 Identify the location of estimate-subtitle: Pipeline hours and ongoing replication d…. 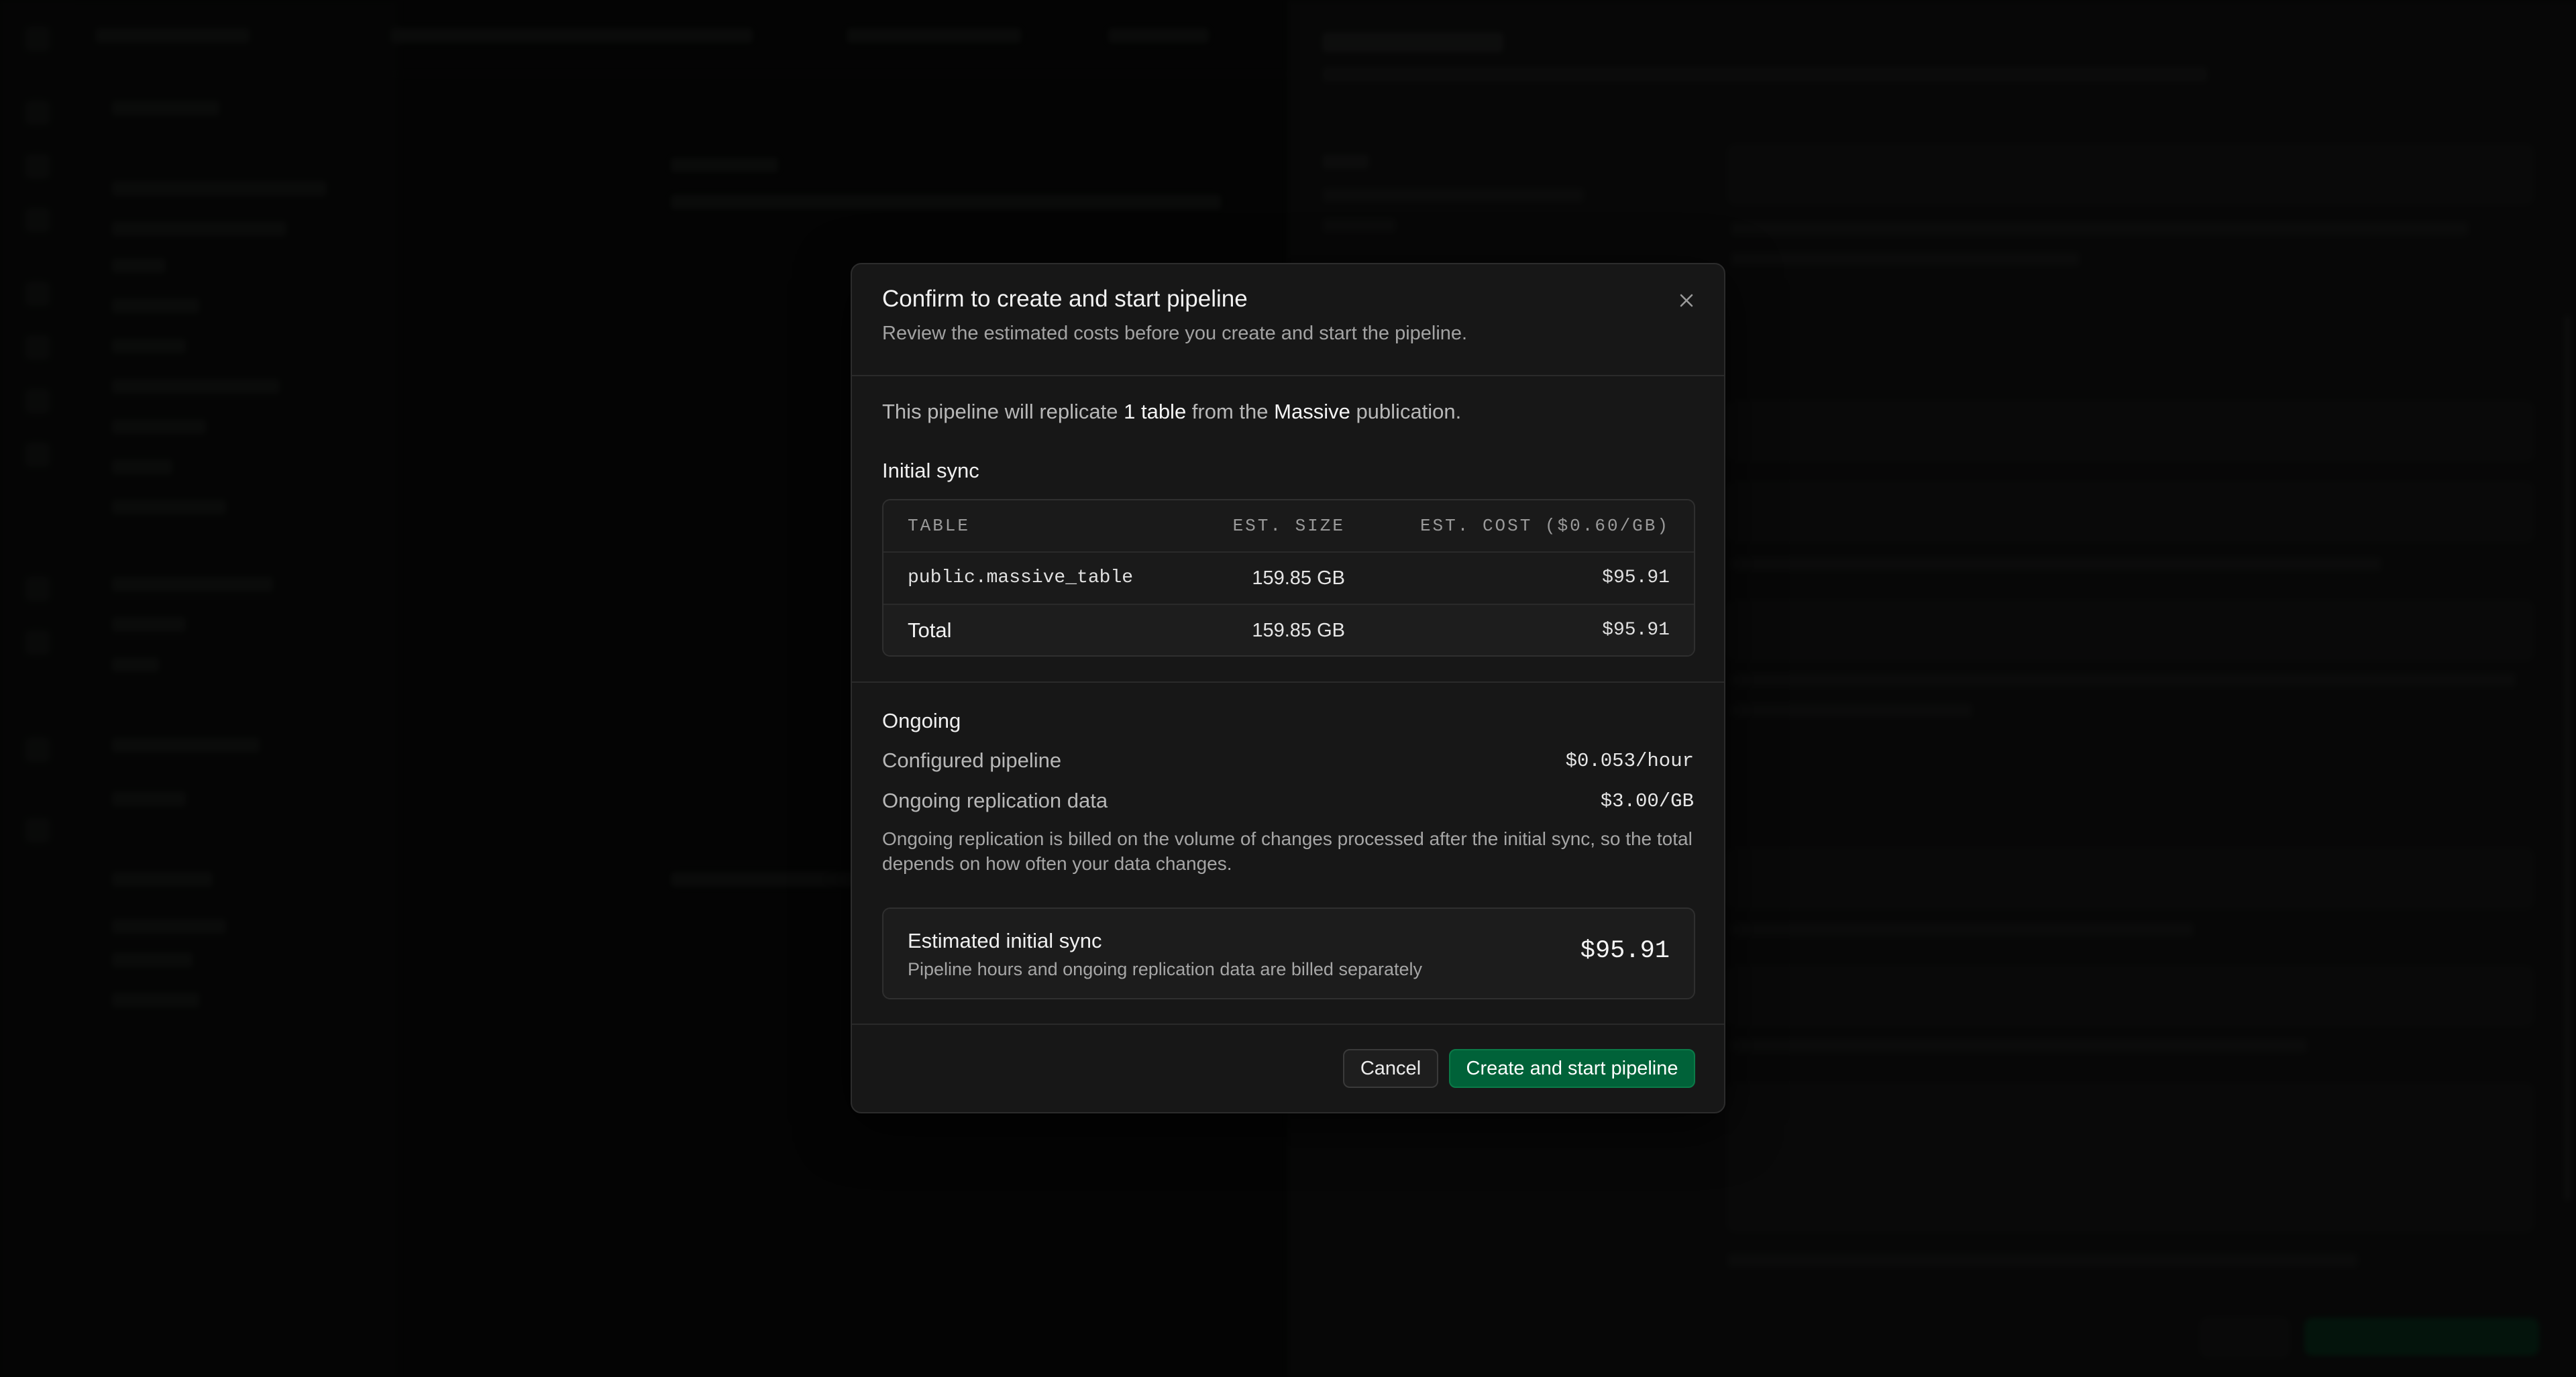
(1165, 969).